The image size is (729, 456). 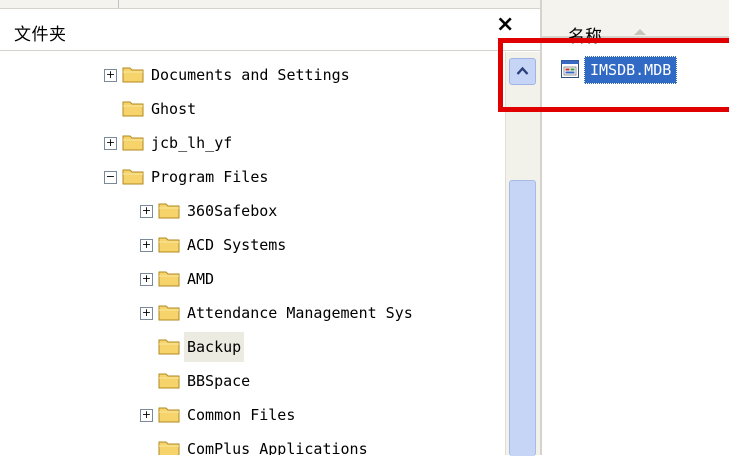 What do you see at coordinates (232, 211) in the screenshot?
I see `tree-item-label: 360Safebox` at bounding box center [232, 211].